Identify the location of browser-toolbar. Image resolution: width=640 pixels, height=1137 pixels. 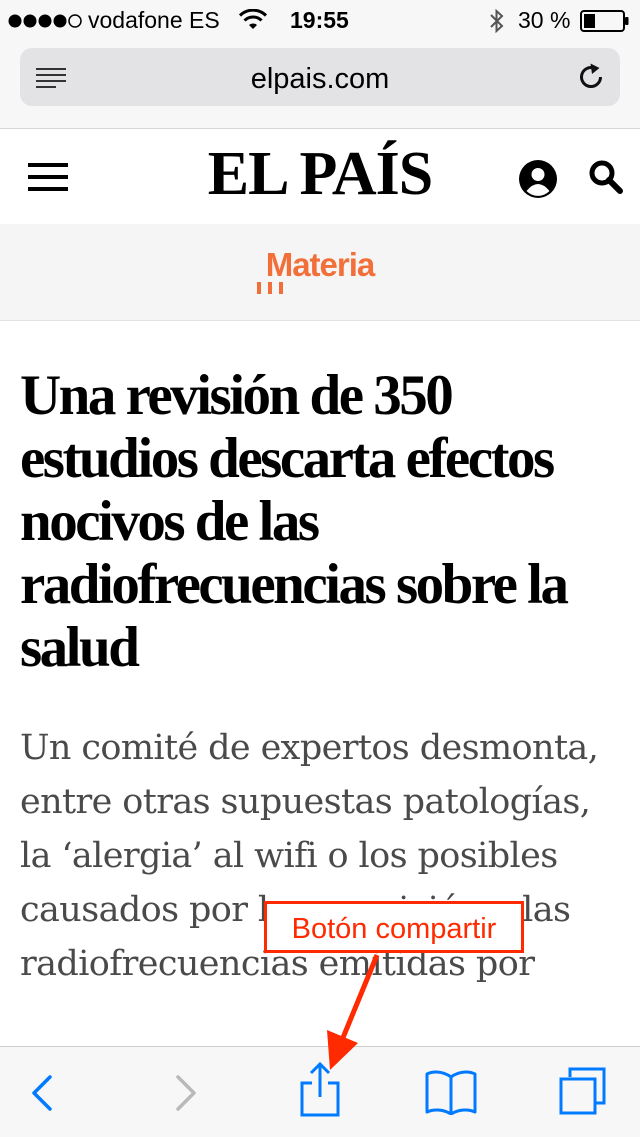
(320, 1091).